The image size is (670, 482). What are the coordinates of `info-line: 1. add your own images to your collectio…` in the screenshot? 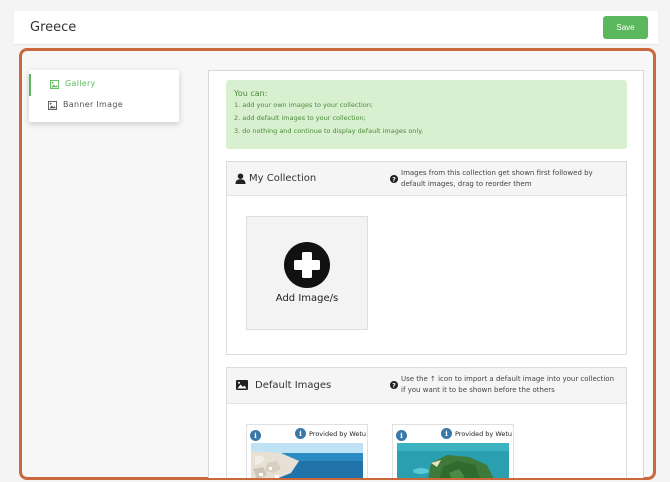 It's located at (304, 105).